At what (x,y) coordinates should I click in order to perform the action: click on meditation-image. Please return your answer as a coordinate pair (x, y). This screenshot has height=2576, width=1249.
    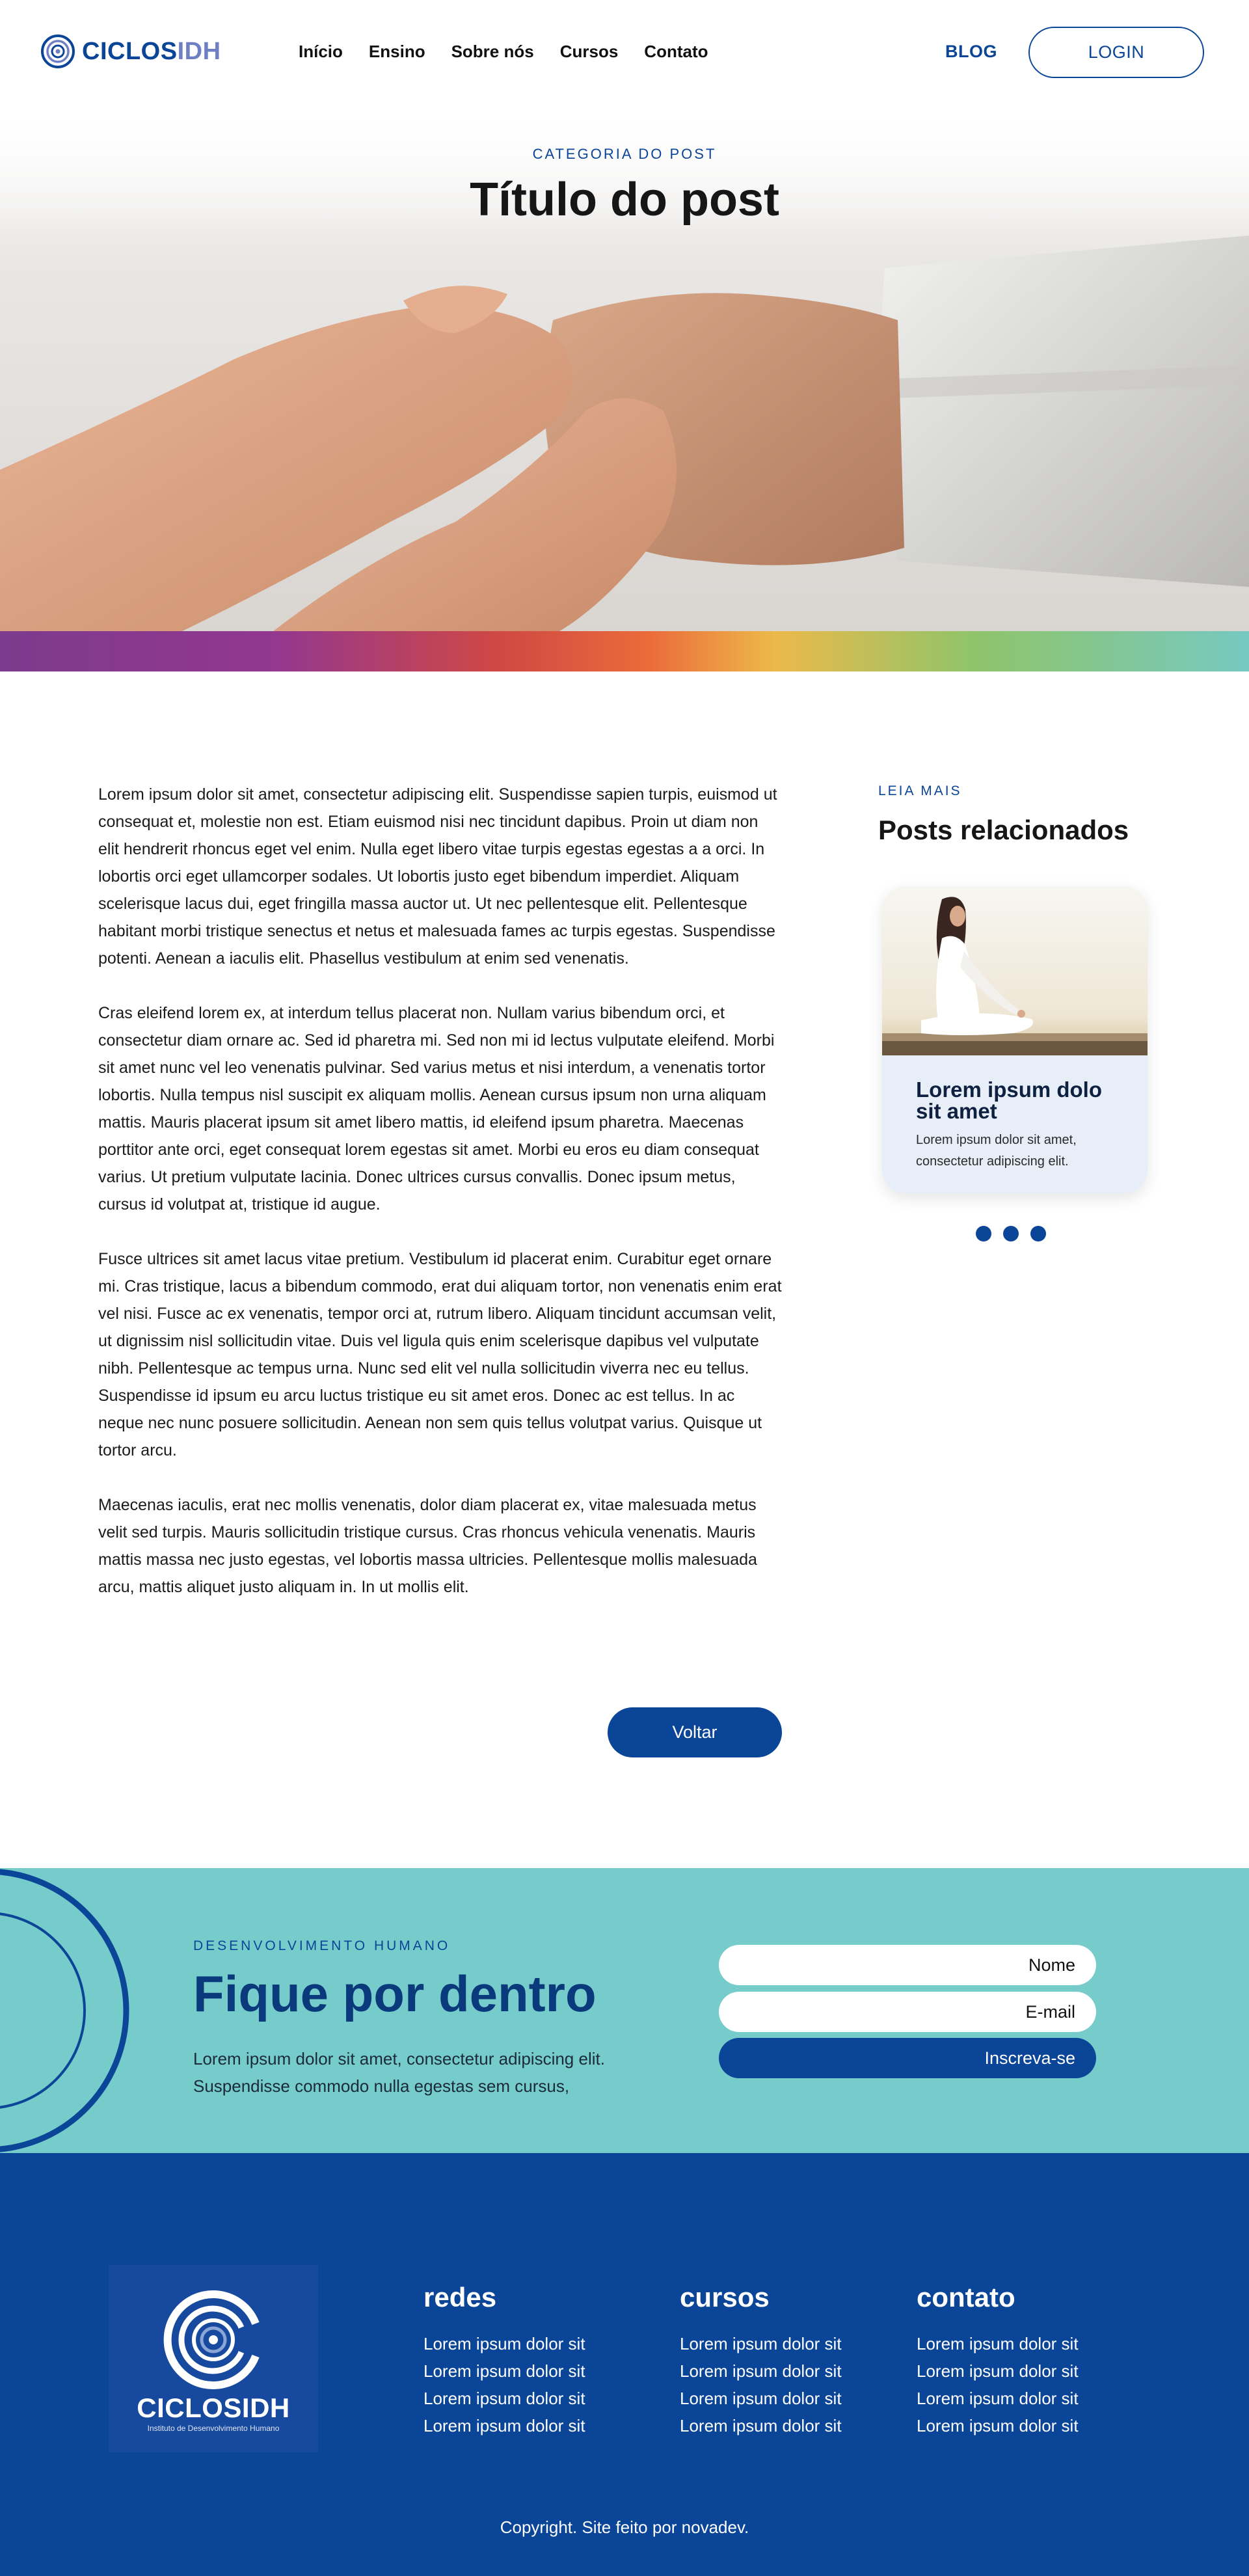
    Looking at the image, I should click on (1015, 971).